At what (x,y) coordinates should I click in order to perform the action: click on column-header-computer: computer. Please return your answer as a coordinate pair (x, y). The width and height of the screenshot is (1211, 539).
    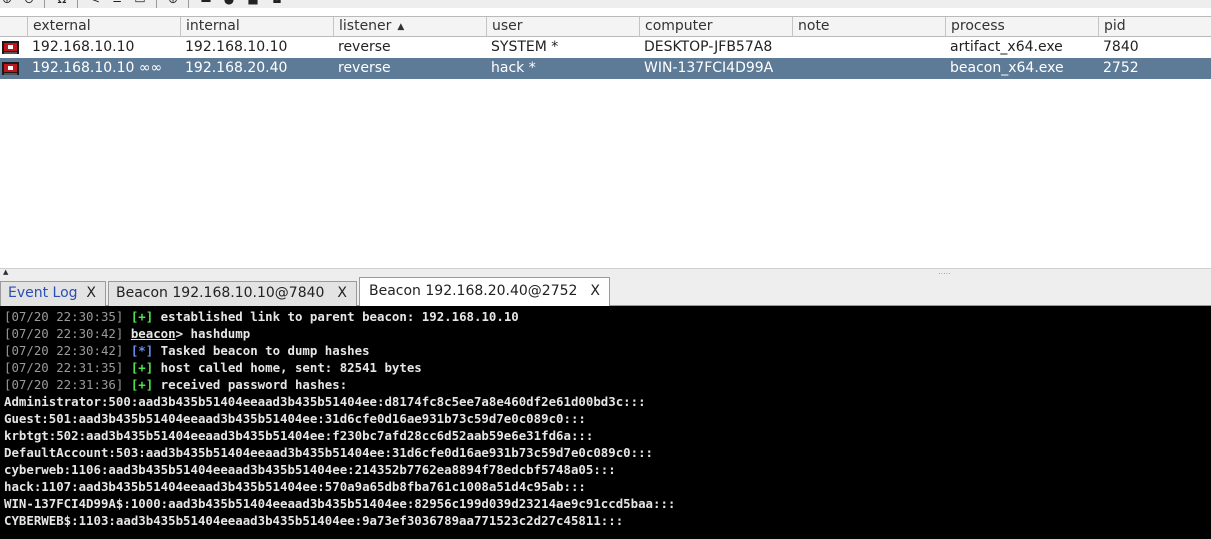
    Looking at the image, I should click on (715, 27).